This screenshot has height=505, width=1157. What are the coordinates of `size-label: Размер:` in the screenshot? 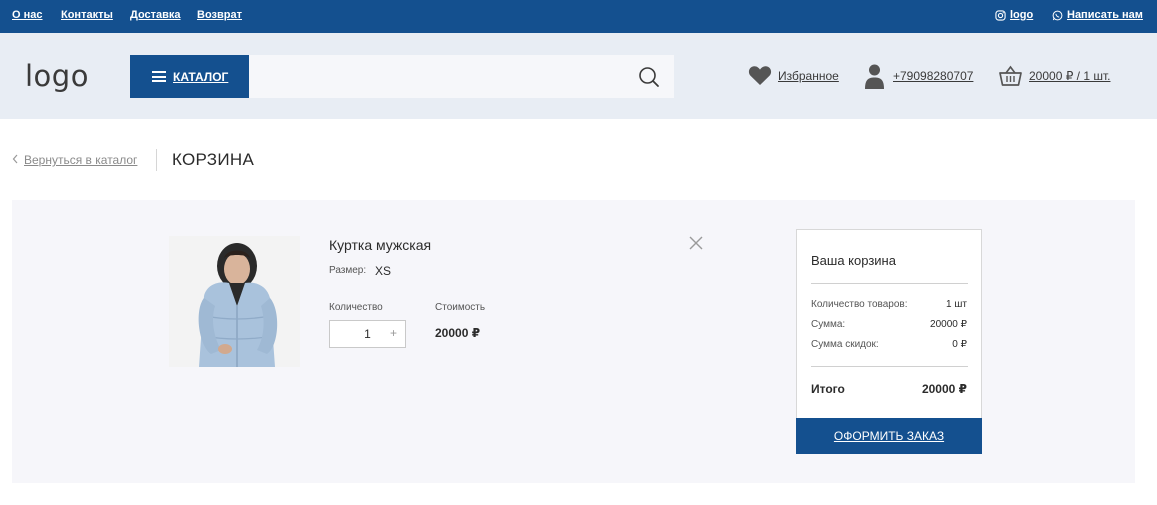 It's located at (348, 270).